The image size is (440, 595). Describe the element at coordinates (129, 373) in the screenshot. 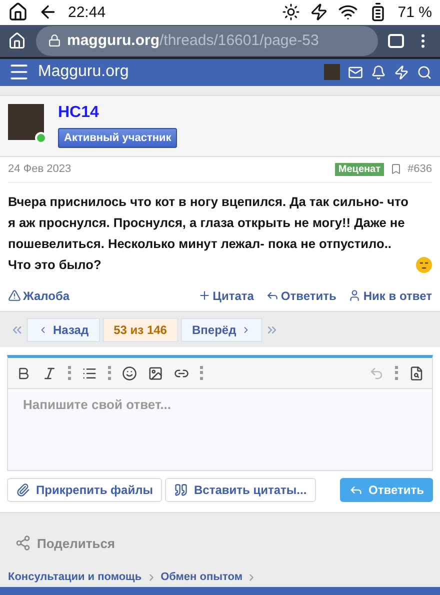

I see `smiley-icon` at that location.